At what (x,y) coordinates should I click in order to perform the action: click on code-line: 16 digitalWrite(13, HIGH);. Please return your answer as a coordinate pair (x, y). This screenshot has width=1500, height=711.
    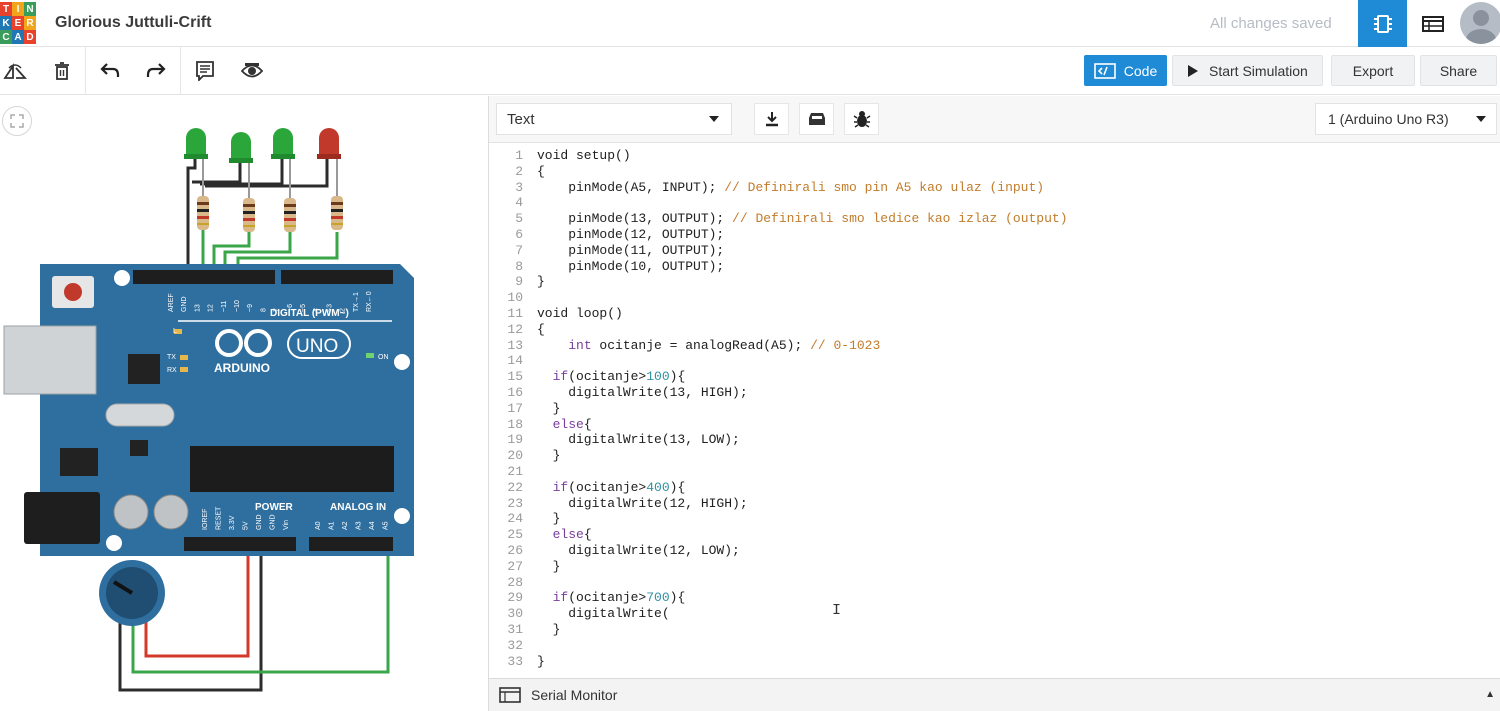
    Looking at the image, I should click on (994, 393).